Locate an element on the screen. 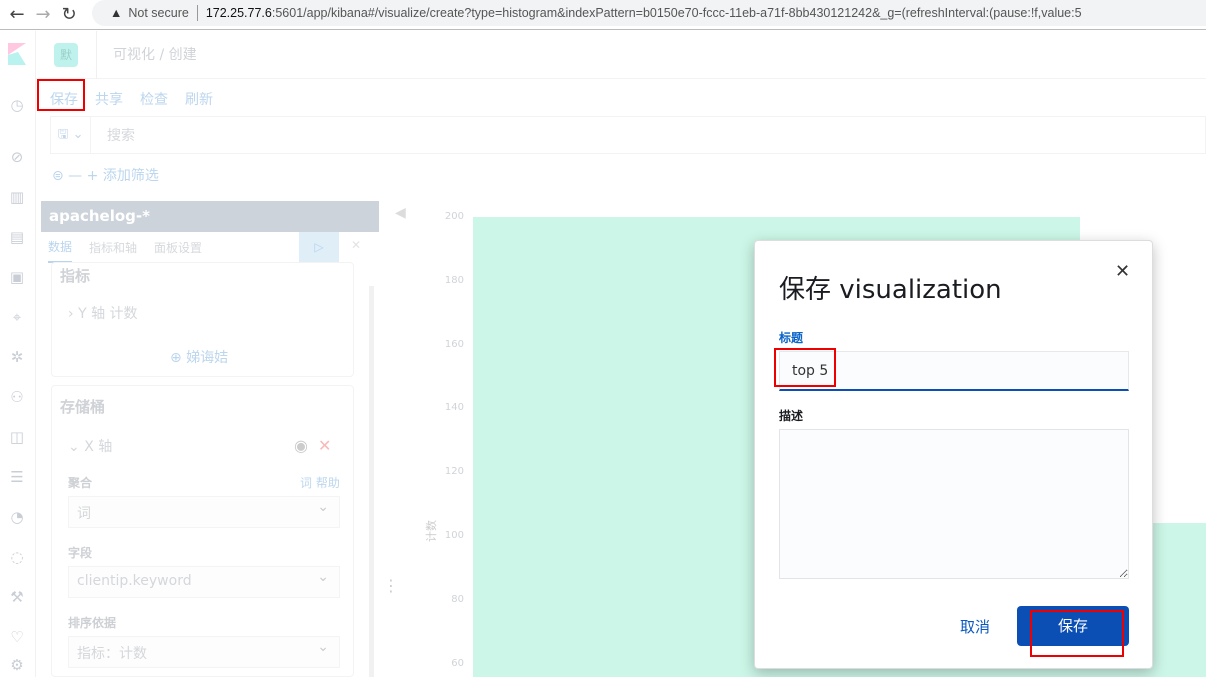  not-secure-label: Not secure is located at coordinates (158, 13).